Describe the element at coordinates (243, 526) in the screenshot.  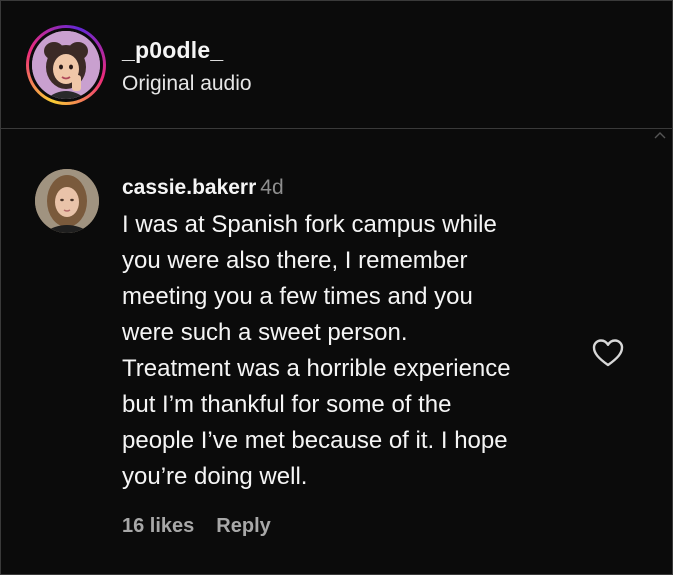
I see `reply-button: Reply` at that location.